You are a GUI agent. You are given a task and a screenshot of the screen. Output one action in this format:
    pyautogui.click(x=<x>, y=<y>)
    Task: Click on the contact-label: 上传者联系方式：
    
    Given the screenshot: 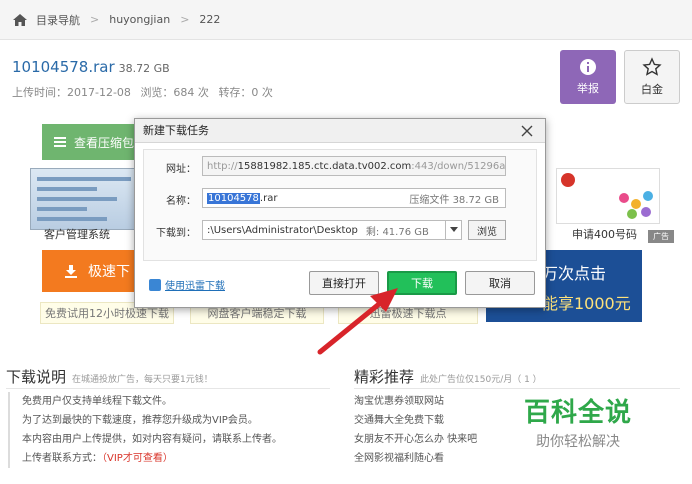 What is the action you would take?
    pyautogui.click(x=62, y=458)
    